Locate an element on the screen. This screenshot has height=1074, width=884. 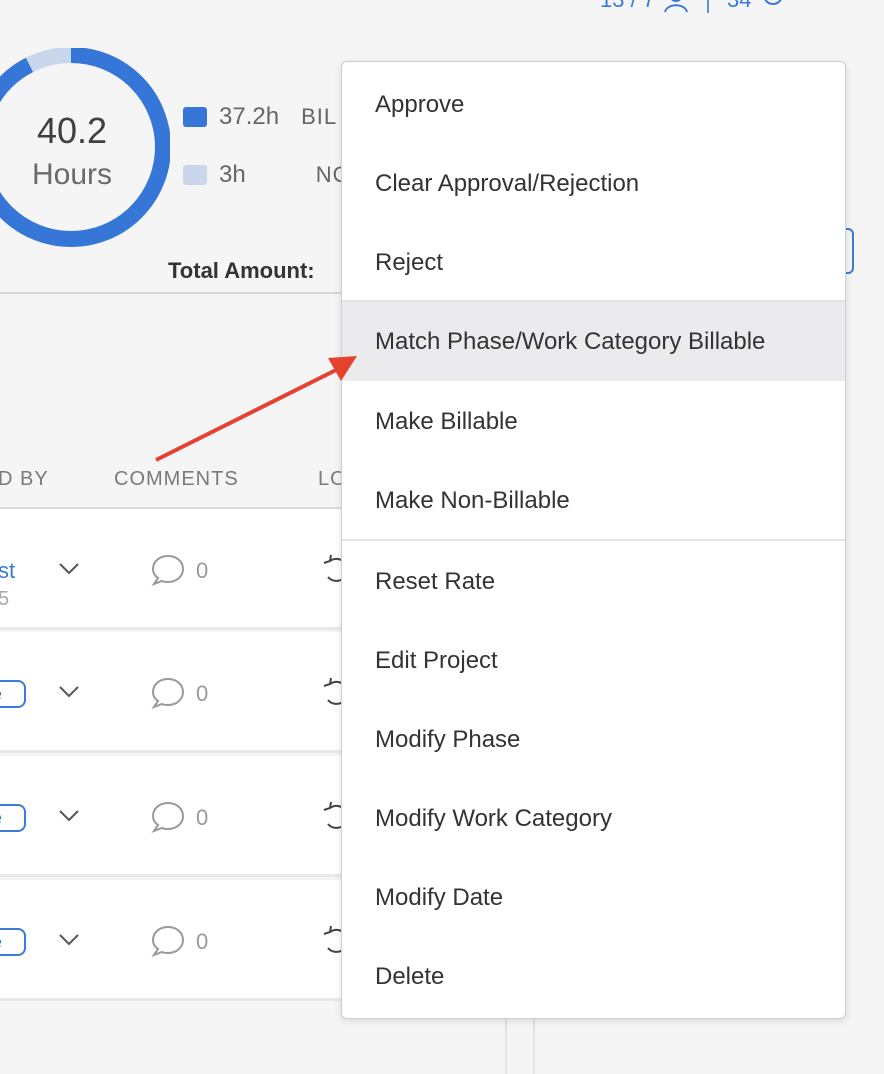
menu-divider is located at coordinates (593, 540).